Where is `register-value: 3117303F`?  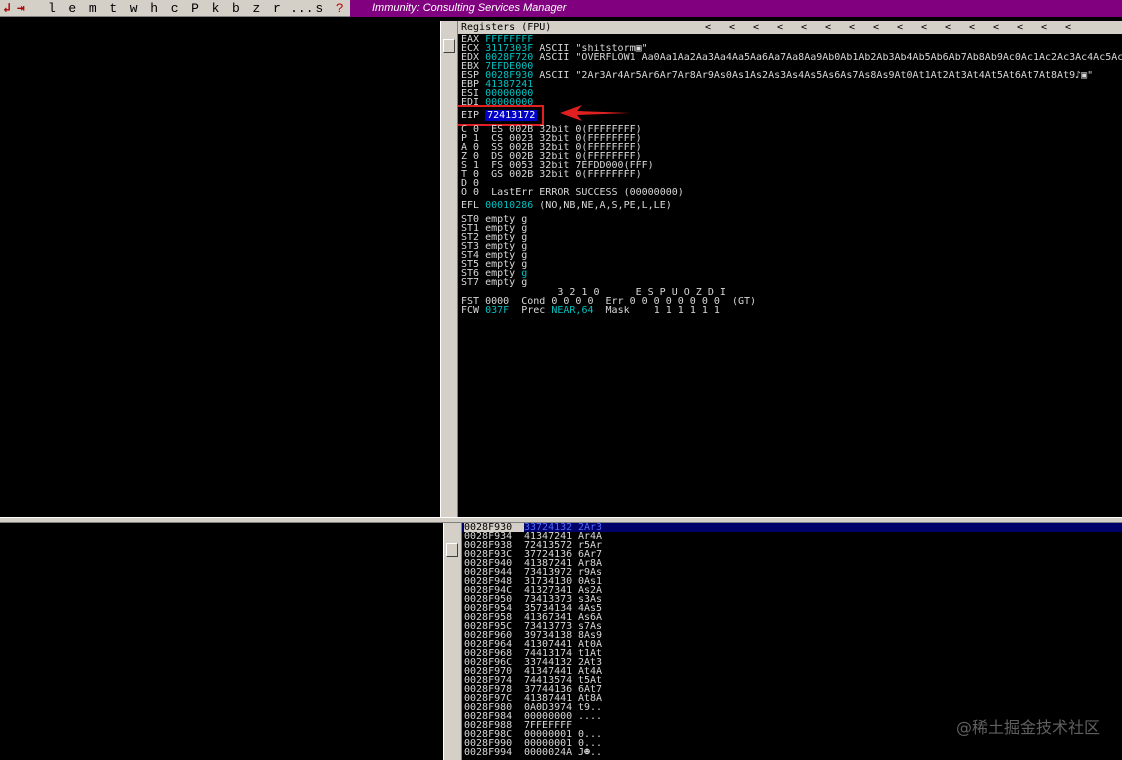
register-value: 3117303F is located at coordinates (509, 48).